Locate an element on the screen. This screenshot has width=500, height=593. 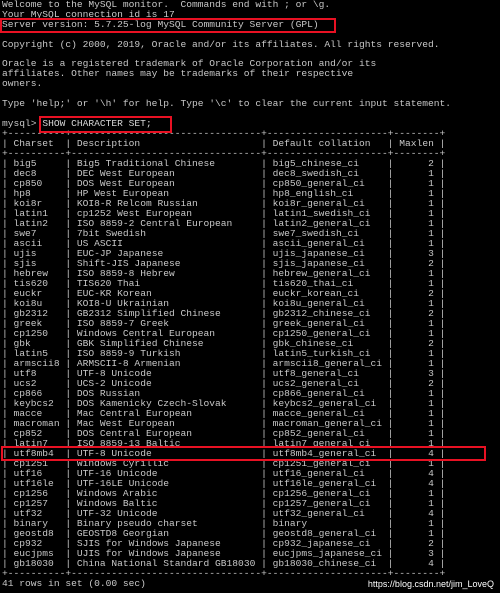
watermark-url: https://blog.csdn.net/jim_LoveQ is located at coordinates (430, 584).